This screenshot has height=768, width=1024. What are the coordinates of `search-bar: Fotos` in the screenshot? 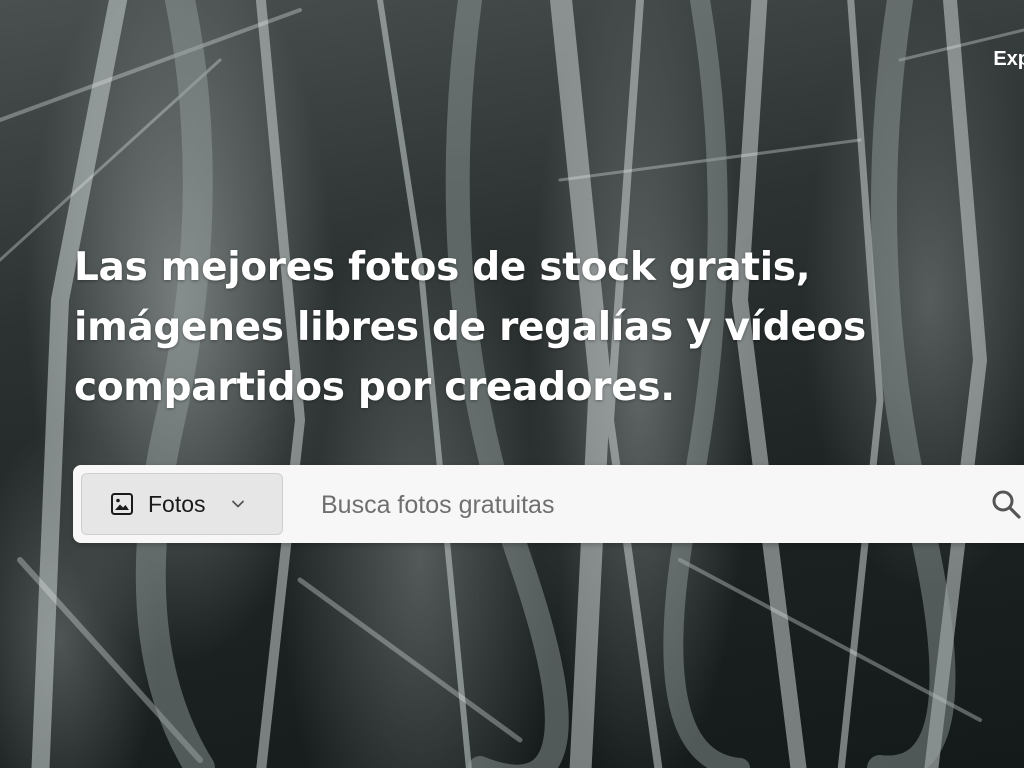 It's located at (548, 504).